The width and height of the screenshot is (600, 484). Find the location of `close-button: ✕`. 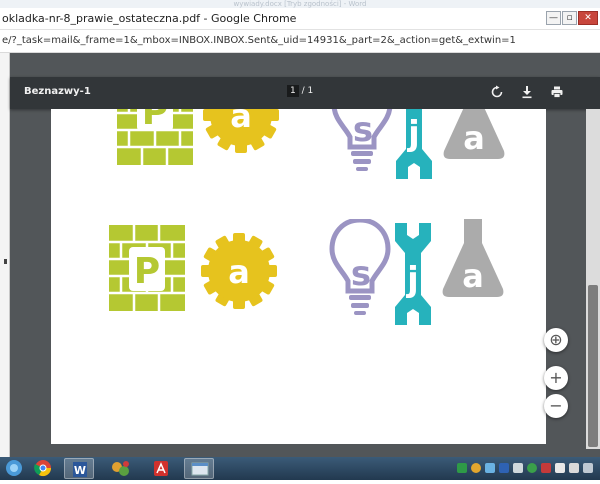

close-button: ✕ is located at coordinates (588, 18).